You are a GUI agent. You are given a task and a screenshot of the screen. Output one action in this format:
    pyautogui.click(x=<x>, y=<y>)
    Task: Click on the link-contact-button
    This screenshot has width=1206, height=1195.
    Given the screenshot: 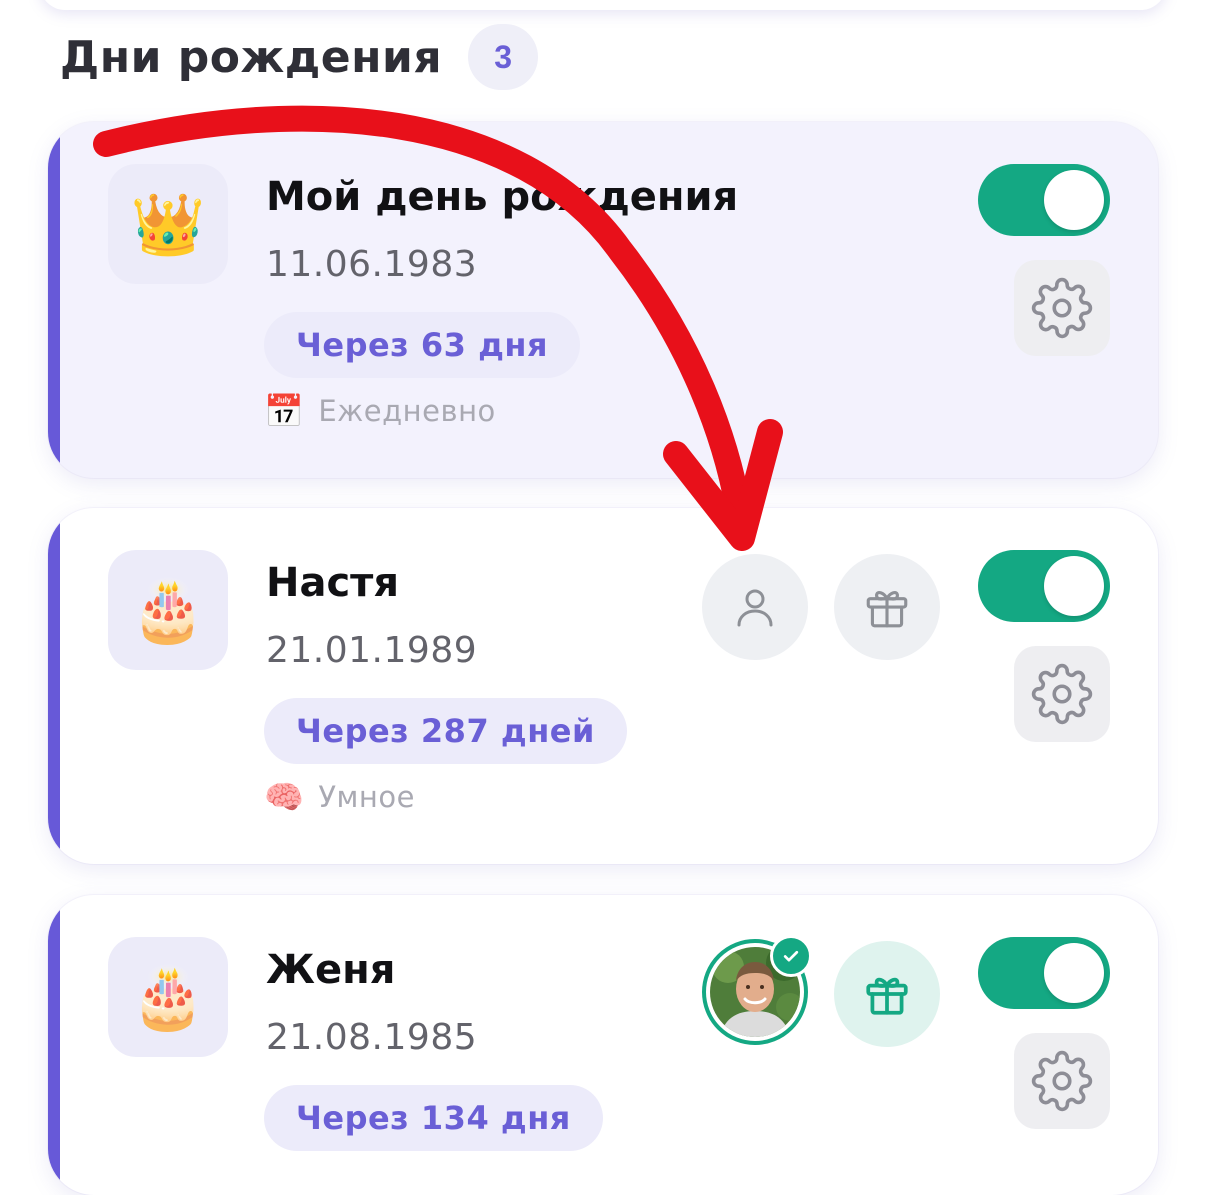 What is the action you would take?
    pyautogui.click(x=755, y=607)
    